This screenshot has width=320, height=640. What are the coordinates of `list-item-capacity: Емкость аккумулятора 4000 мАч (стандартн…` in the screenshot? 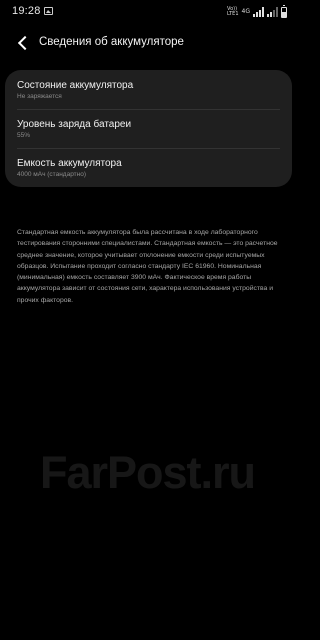 It's located at (148, 167).